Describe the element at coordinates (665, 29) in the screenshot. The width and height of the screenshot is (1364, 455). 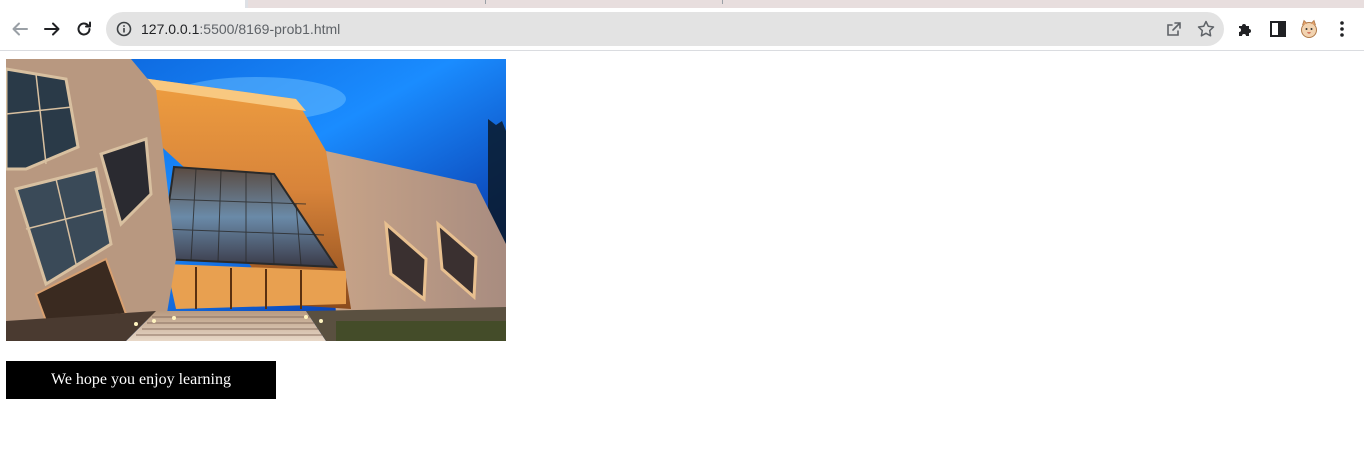
I see `address-bar: 127.0.0.1:5500/8169-prob1.html` at that location.